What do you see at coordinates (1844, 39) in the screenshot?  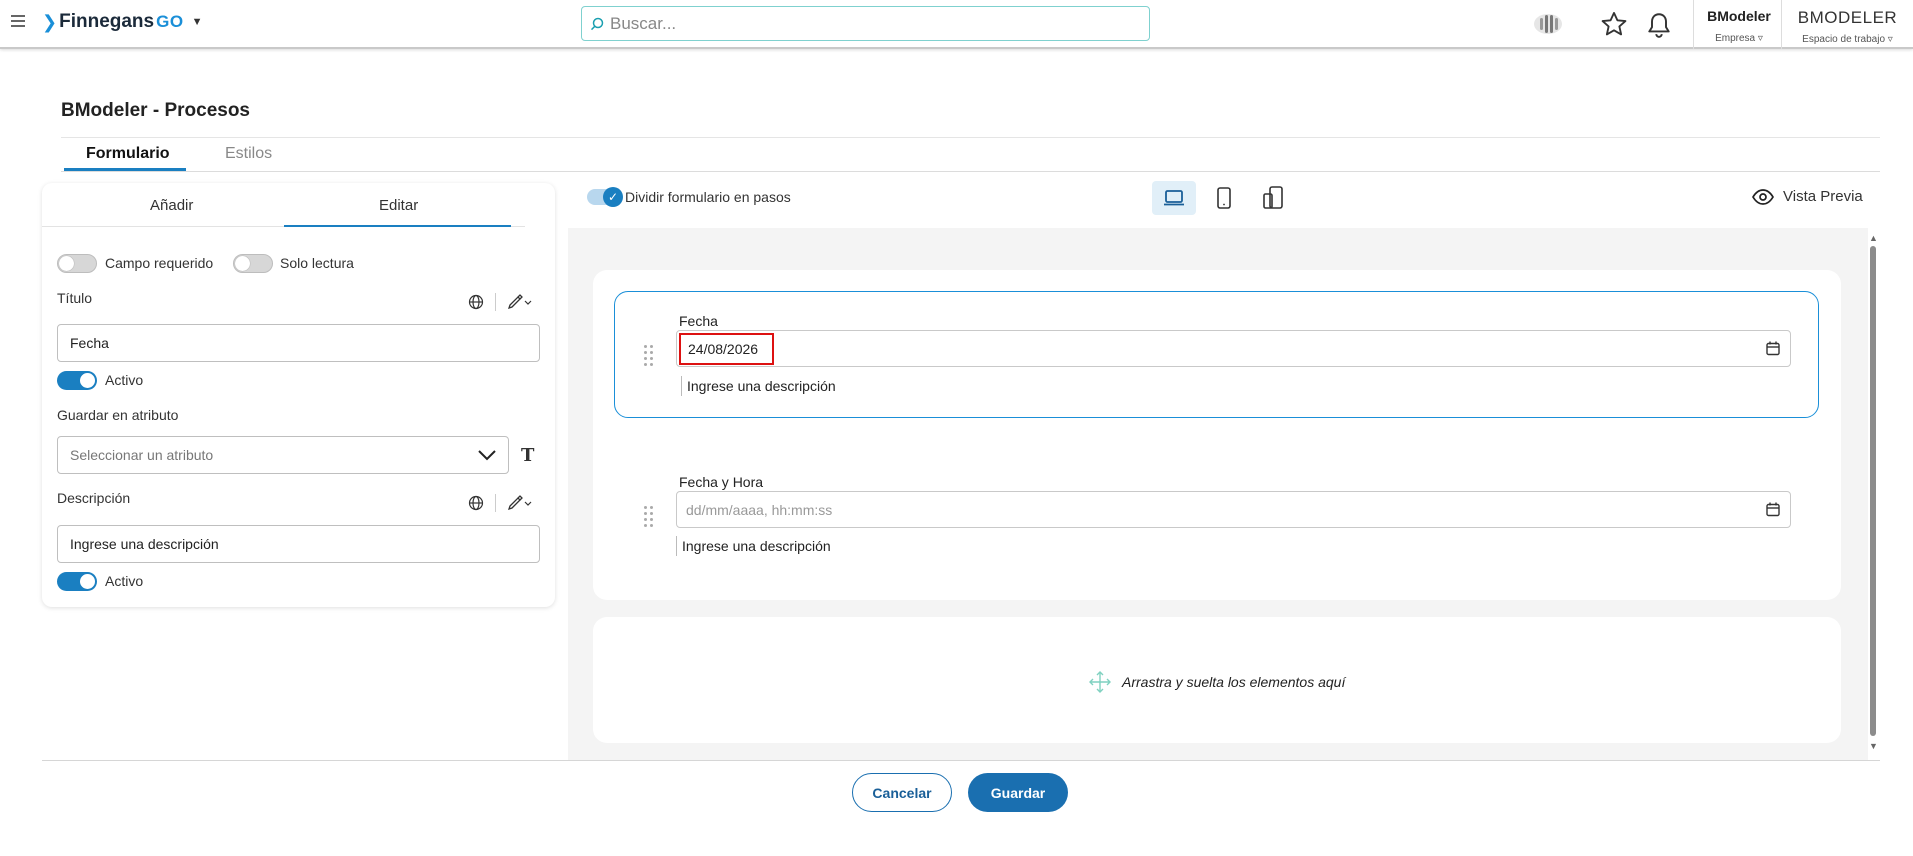 I see `workspace-label: Espacio de trabajo` at bounding box center [1844, 39].